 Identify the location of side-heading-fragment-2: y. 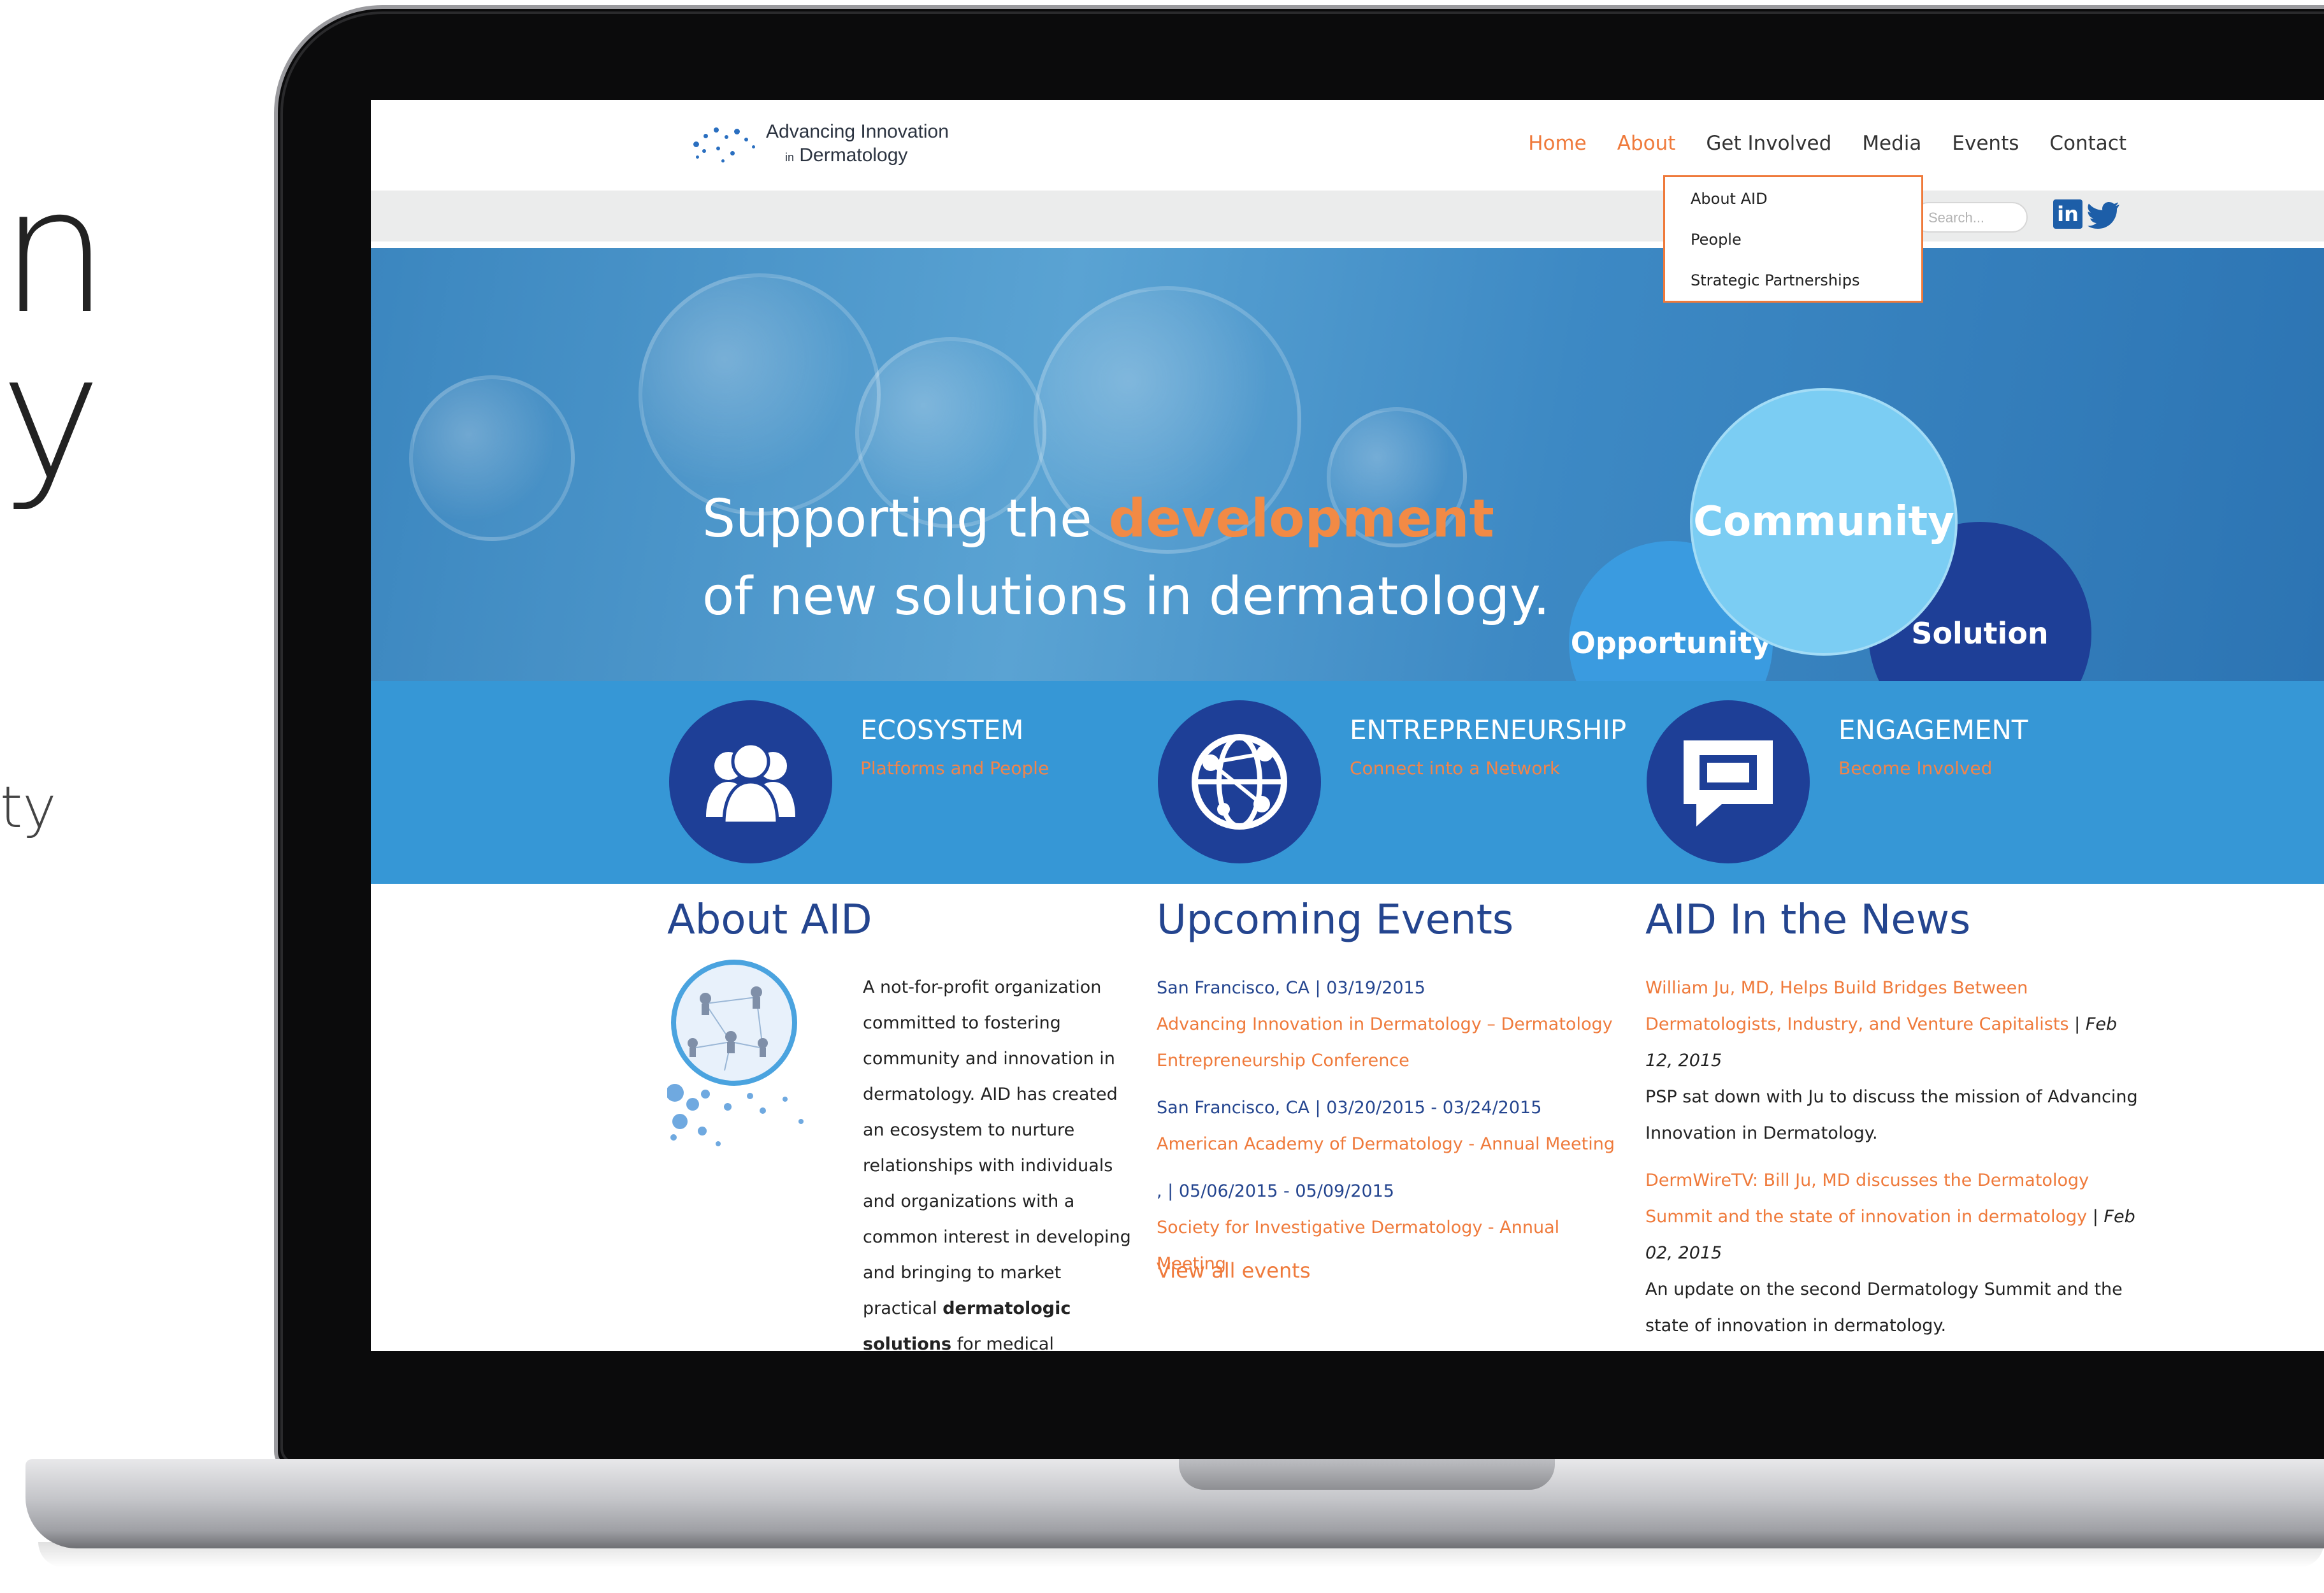
(51, 417).